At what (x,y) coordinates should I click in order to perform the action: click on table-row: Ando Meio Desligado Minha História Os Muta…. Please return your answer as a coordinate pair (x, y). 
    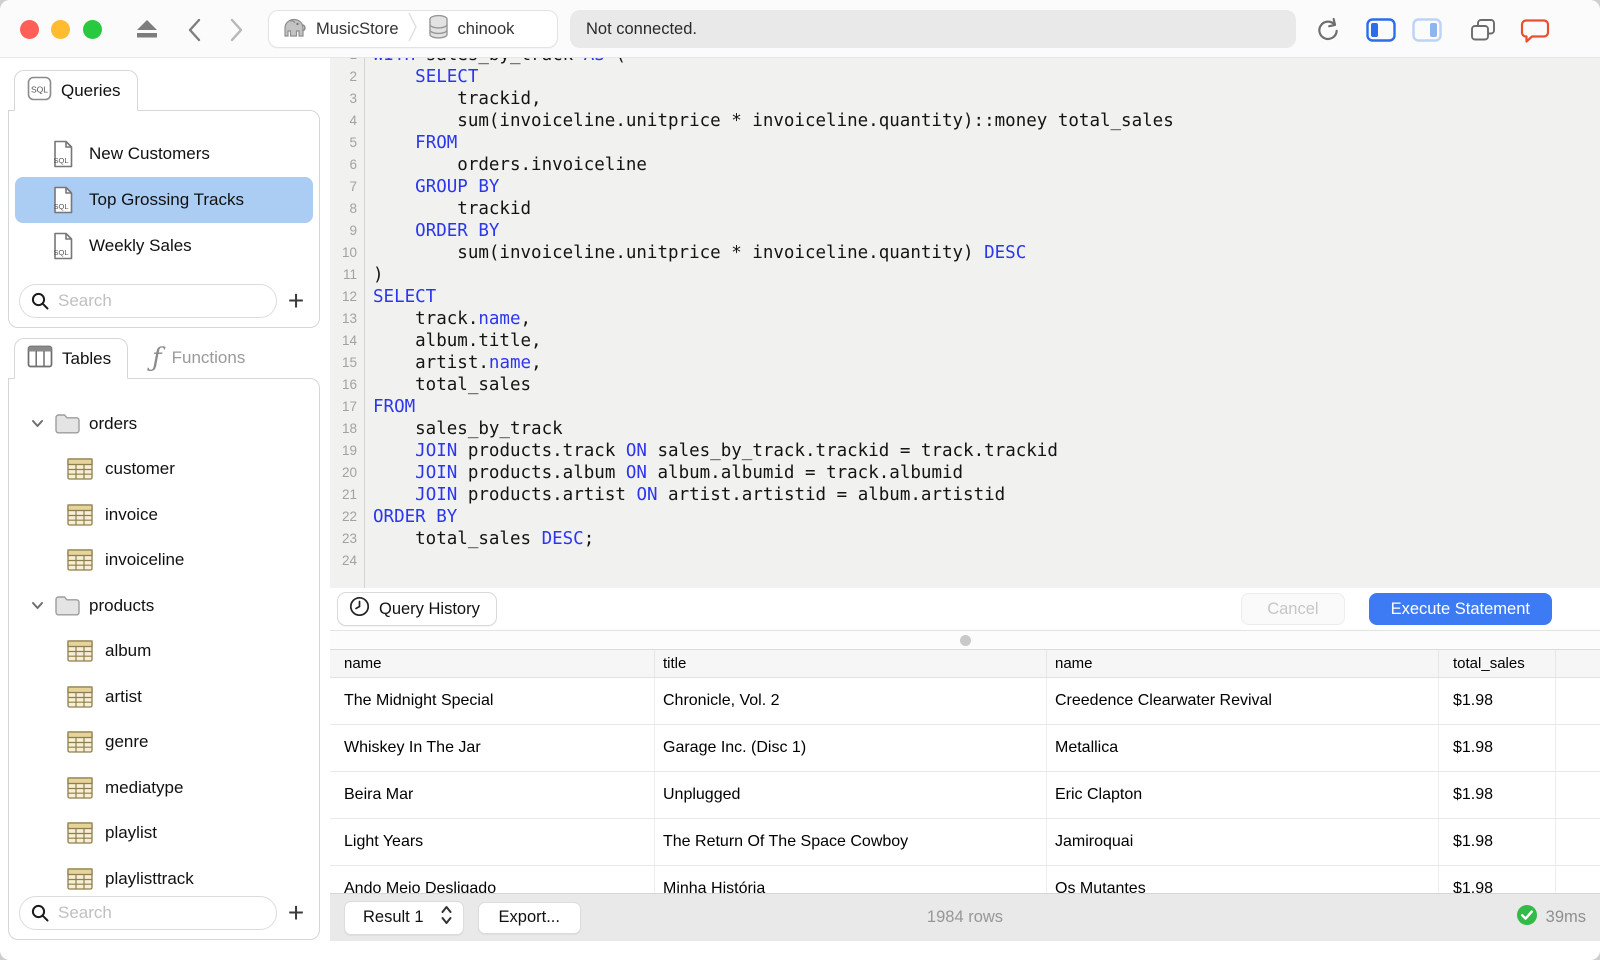
    Looking at the image, I should click on (965, 879).